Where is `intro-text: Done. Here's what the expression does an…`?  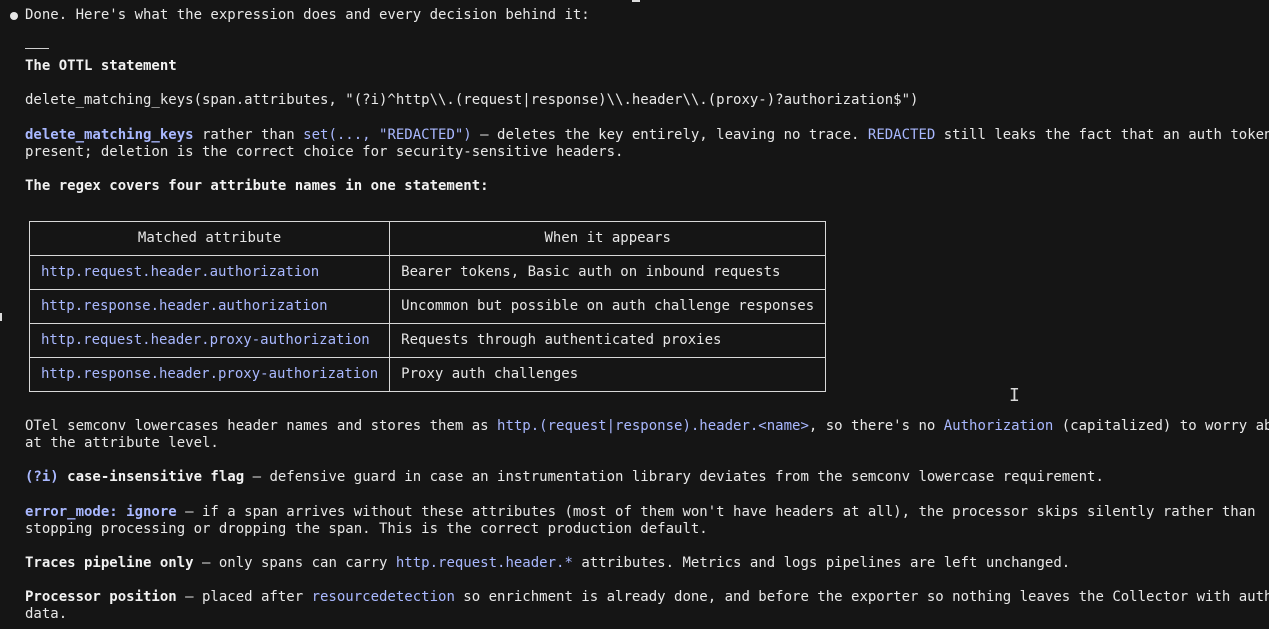 intro-text: Done. Here's what the expression does an… is located at coordinates (307, 15).